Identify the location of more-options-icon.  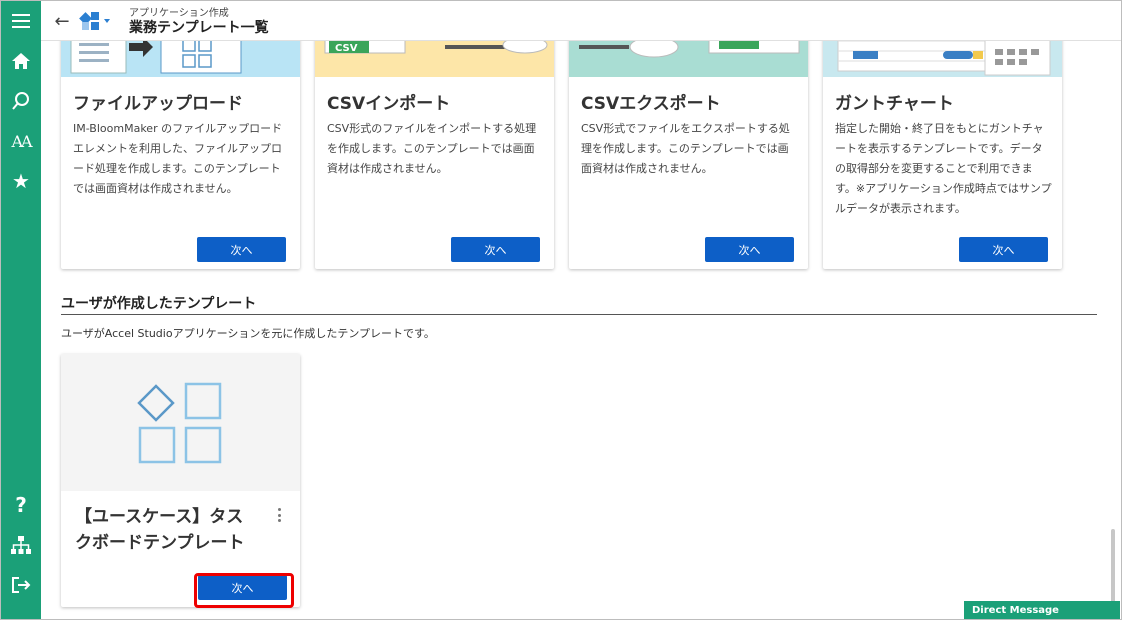
(279, 515).